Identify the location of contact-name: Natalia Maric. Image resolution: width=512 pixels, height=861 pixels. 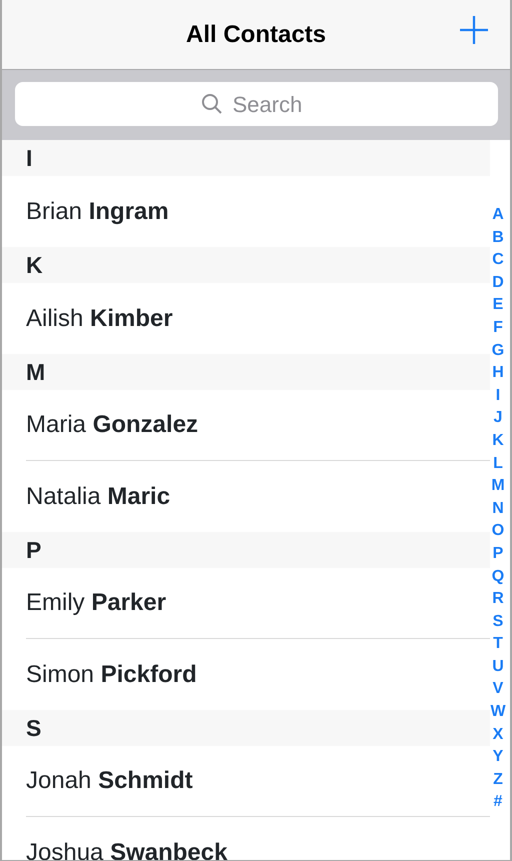
(98, 496).